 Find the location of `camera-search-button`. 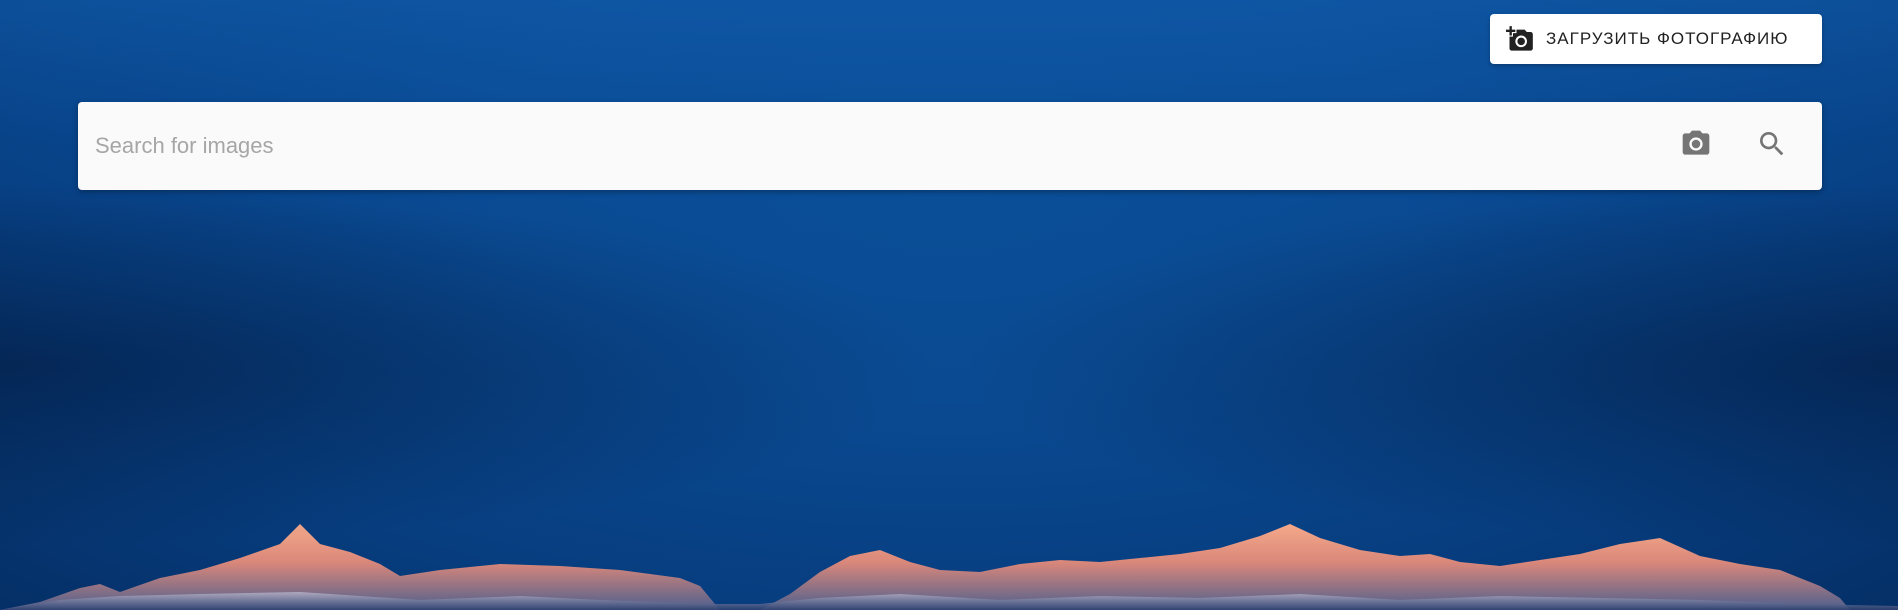

camera-search-button is located at coordinates (1696, 146).